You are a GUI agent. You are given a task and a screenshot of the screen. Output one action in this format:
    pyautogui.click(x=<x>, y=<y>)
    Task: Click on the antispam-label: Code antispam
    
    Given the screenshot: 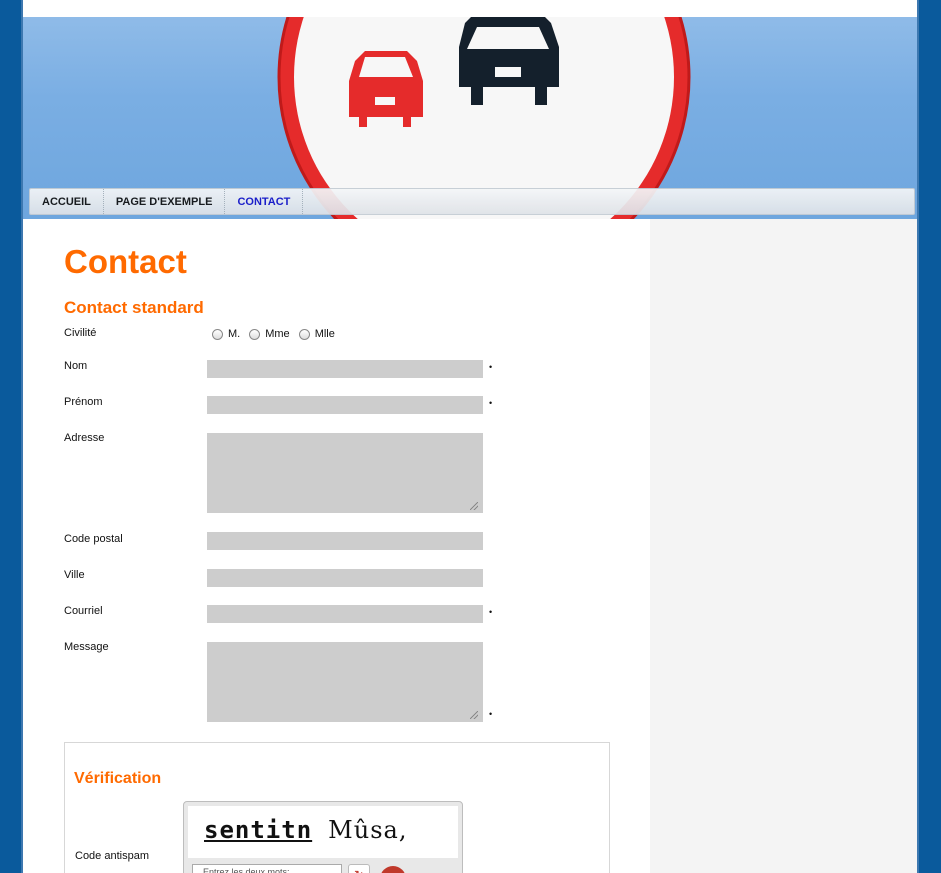 What is the action you would take?
    pyautogui.click(x=112, y=856)
    